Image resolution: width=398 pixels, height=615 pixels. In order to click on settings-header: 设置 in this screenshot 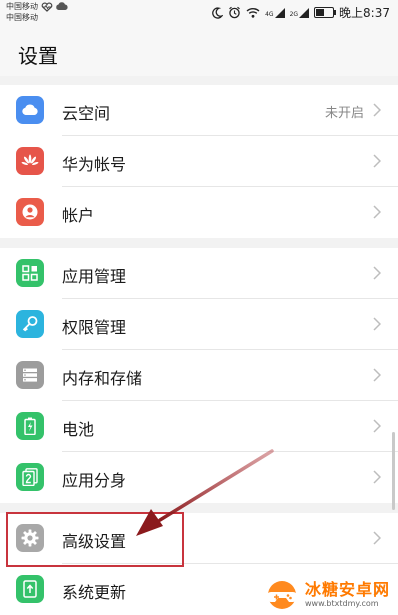, I will do `click(199, 51)`.